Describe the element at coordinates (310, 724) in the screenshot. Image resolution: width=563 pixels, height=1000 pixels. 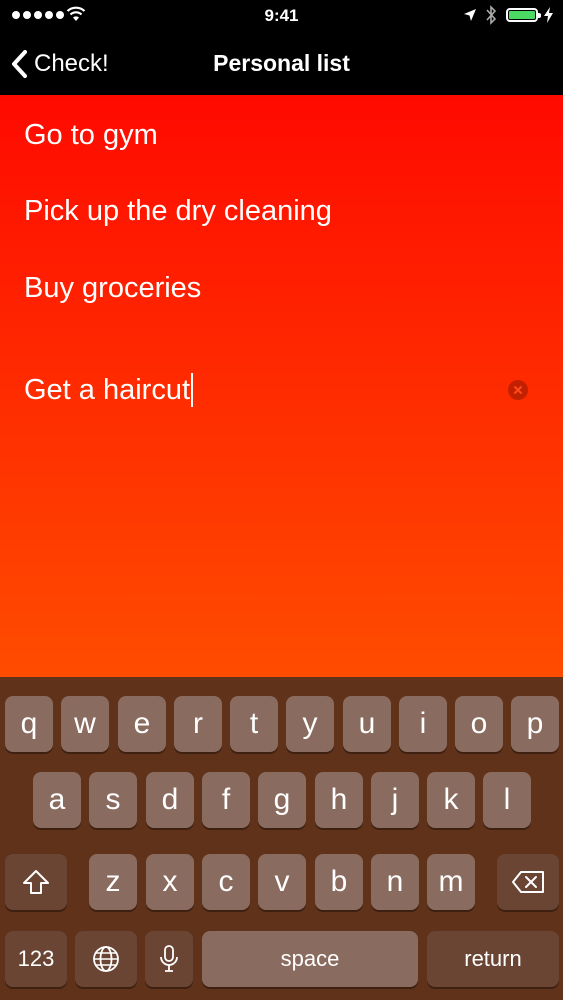
I see `key-y: y` at that location.